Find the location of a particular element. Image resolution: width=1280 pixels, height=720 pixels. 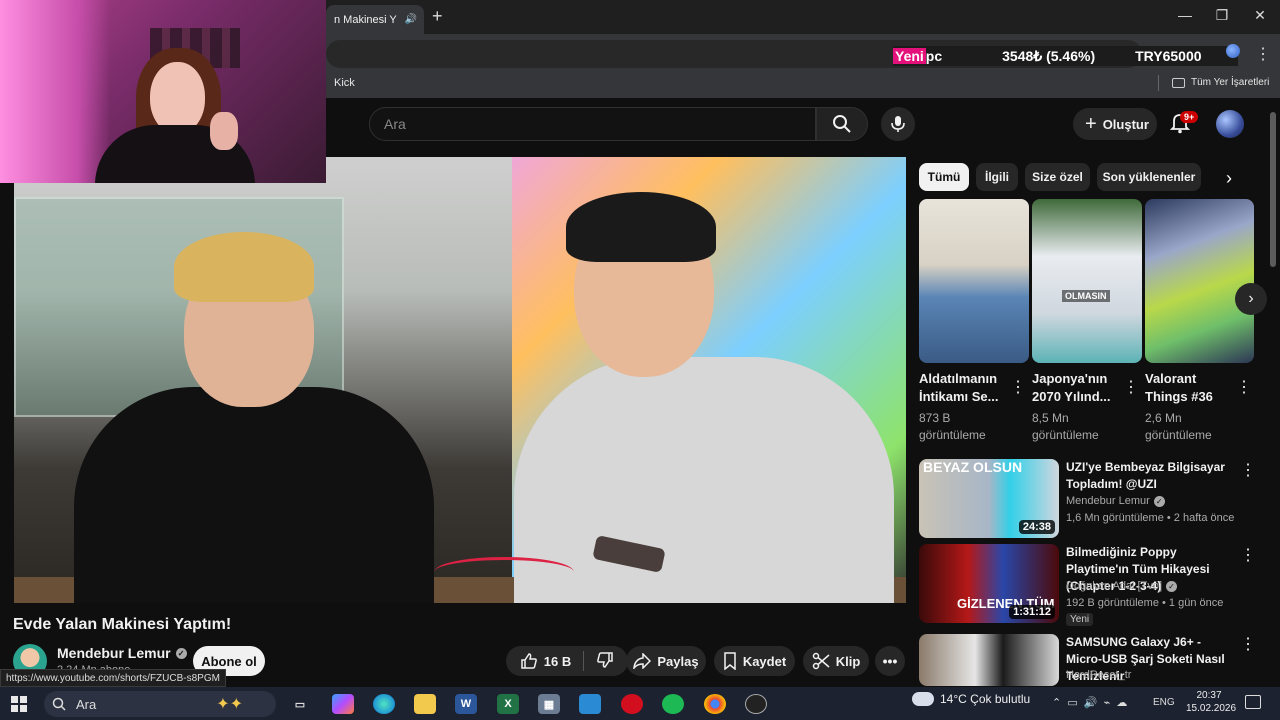

word-icon: W is located at coordinates (466, 704).